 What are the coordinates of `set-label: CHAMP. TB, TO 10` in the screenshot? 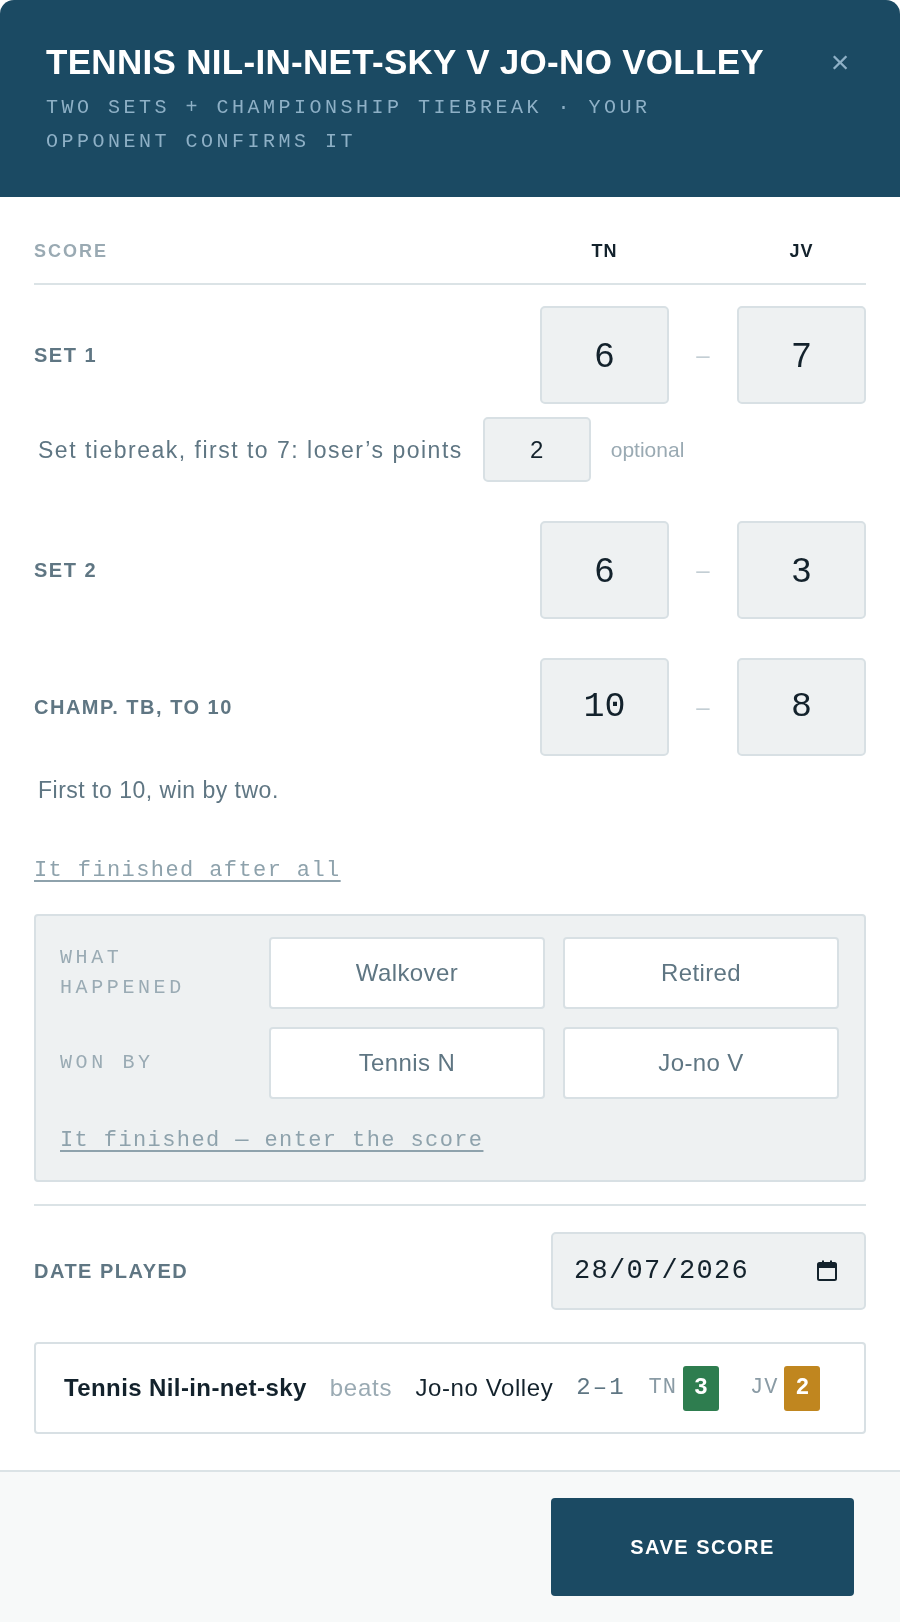 It's located at (133, 707).